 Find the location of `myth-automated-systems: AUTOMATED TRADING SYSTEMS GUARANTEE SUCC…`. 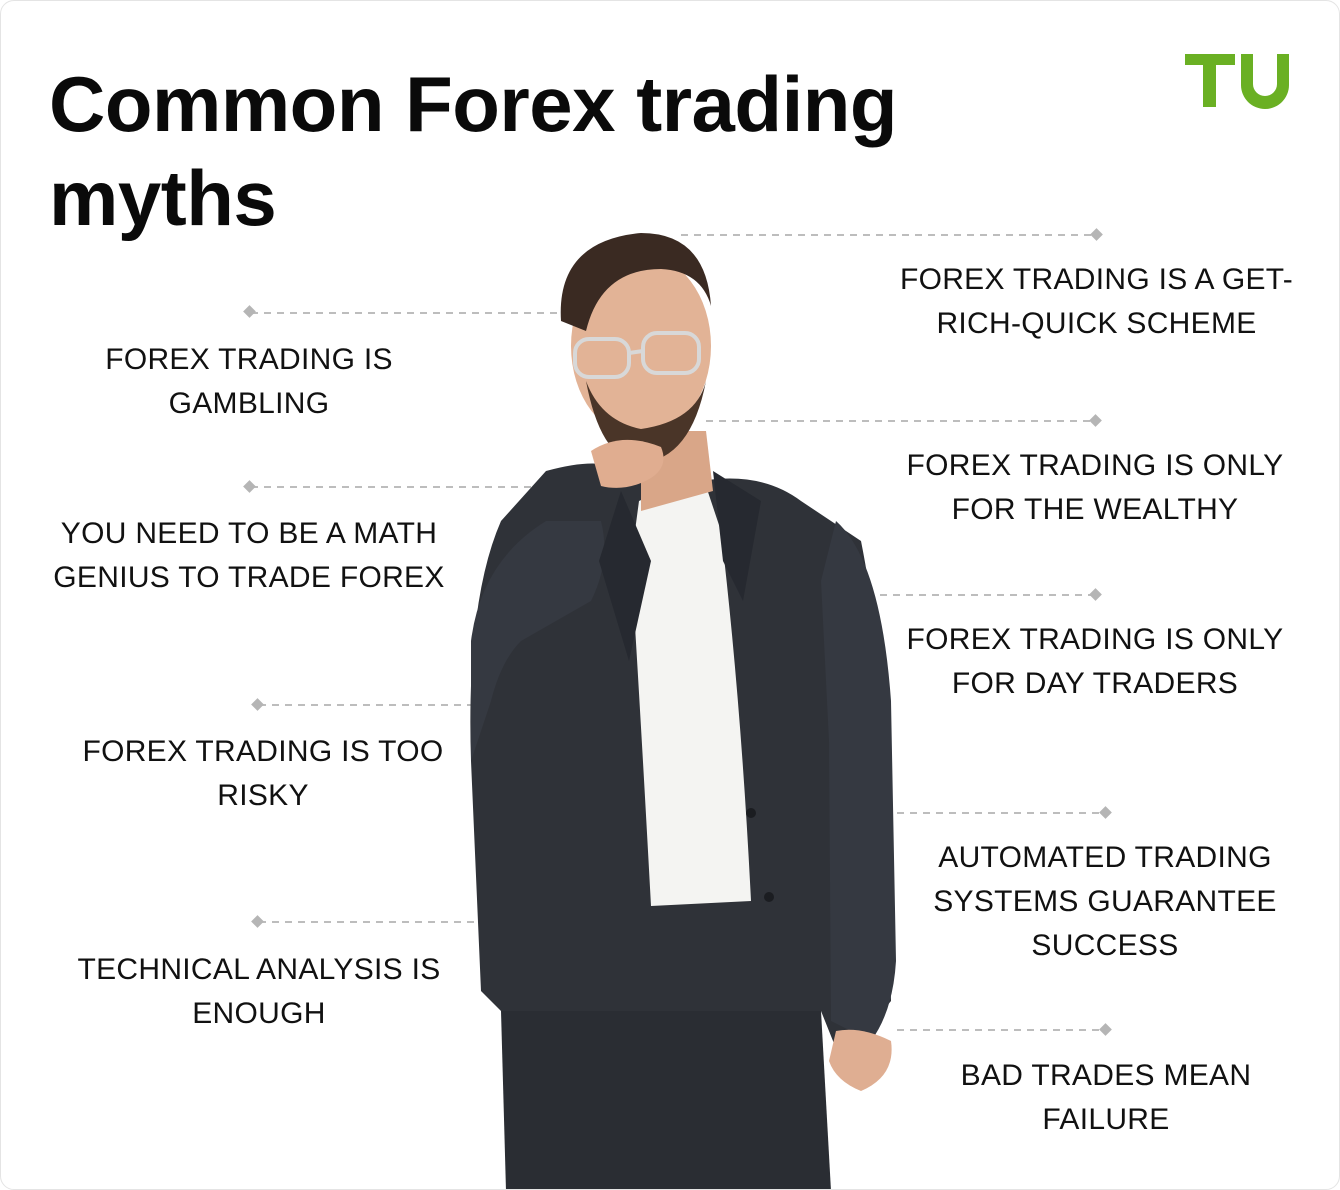

myth-automated-systems: AUTOMATED TRADING SYSTEMS GUARANTEE SUCC… is located at coordinates (1105, 901).